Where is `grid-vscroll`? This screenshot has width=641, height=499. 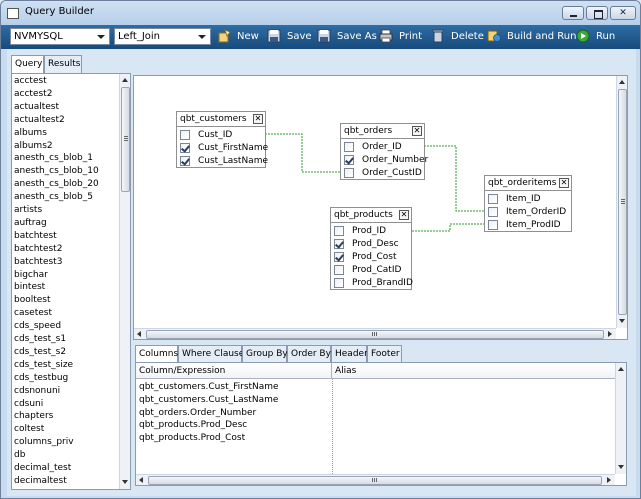 grid-vscroll is located at coordinates (620, 418).